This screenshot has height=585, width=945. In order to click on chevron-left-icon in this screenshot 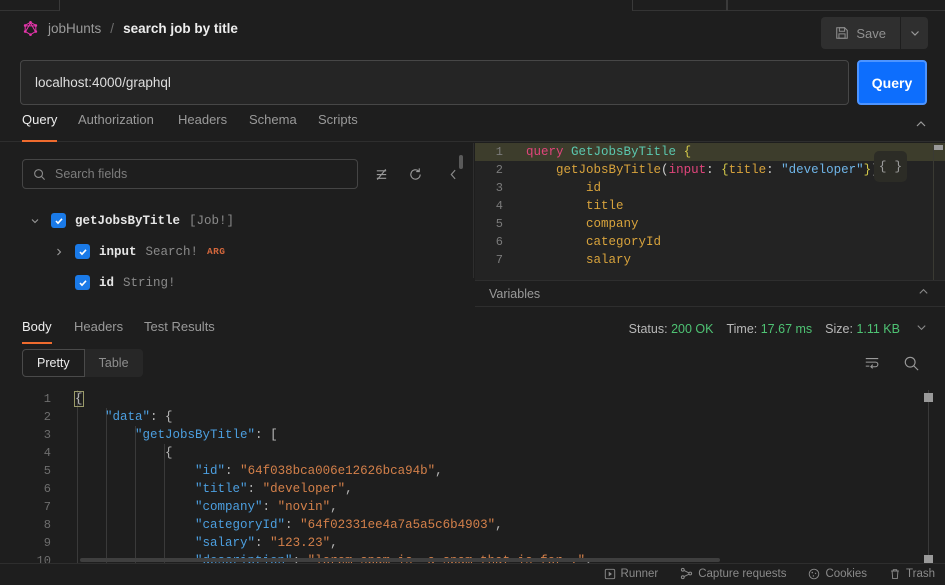, I will do `click(453, 174)`.